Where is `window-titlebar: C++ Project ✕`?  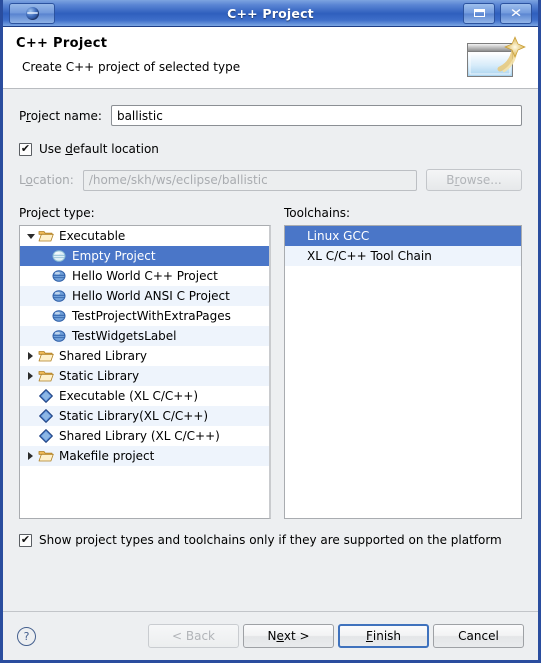 window-titlebar: C++ Project ✕ is located at coordinates (270, 13).